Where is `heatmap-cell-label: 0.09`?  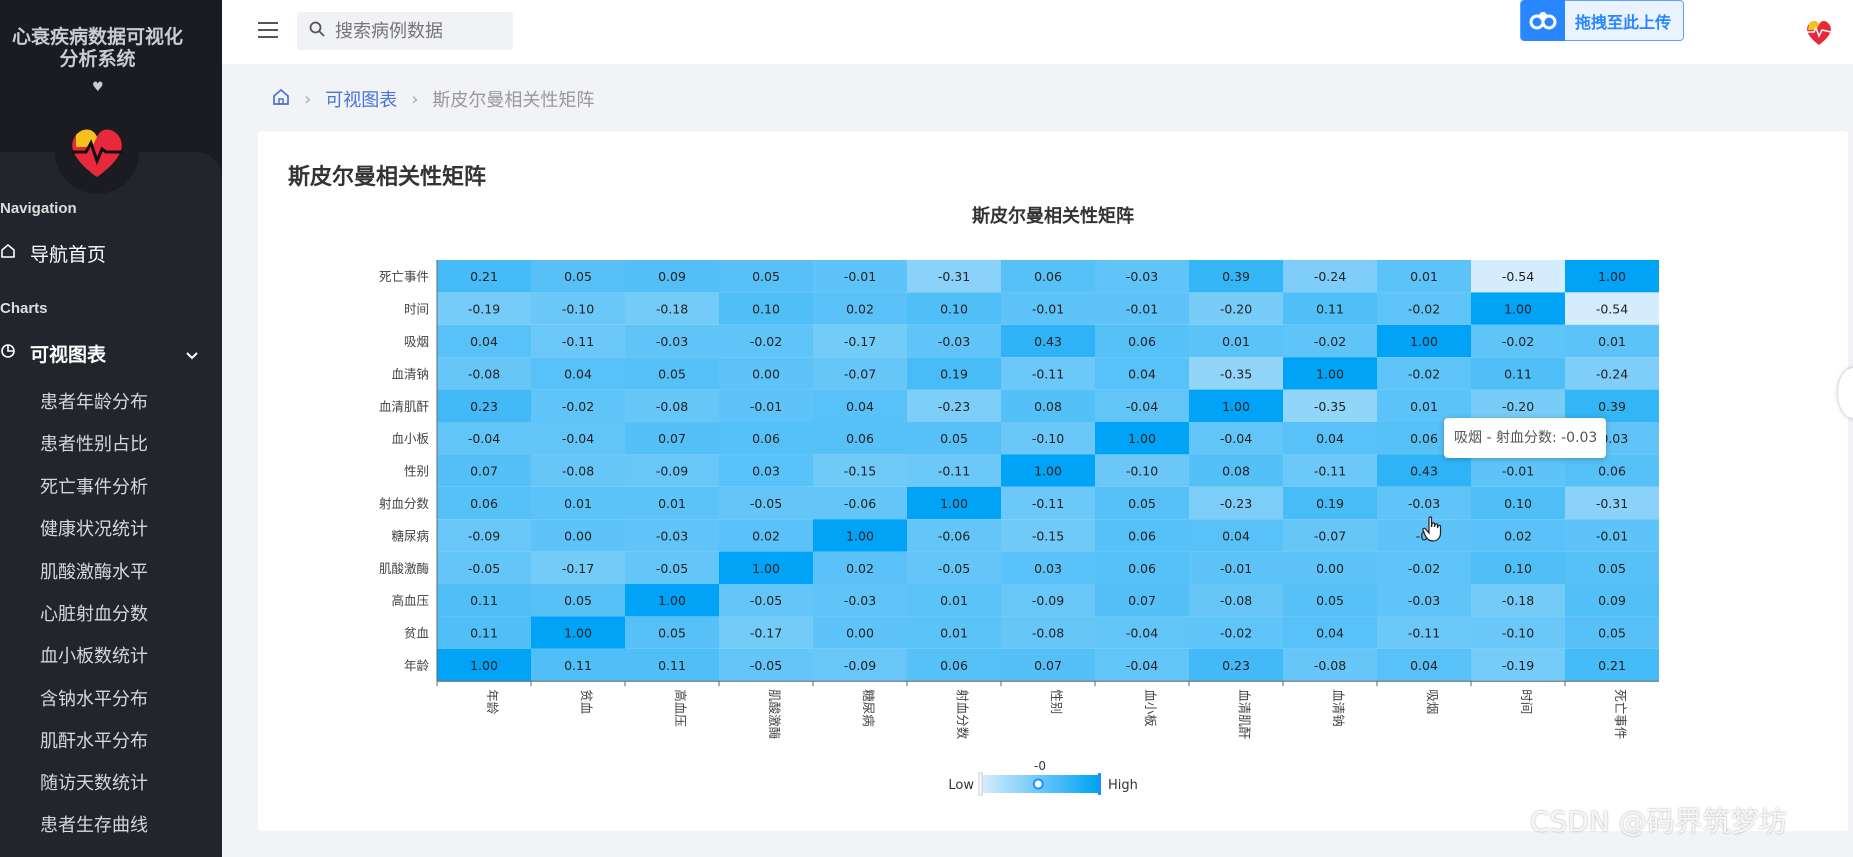
heatmap-cell-label: 0.09 is located at coordinates (672, 276).